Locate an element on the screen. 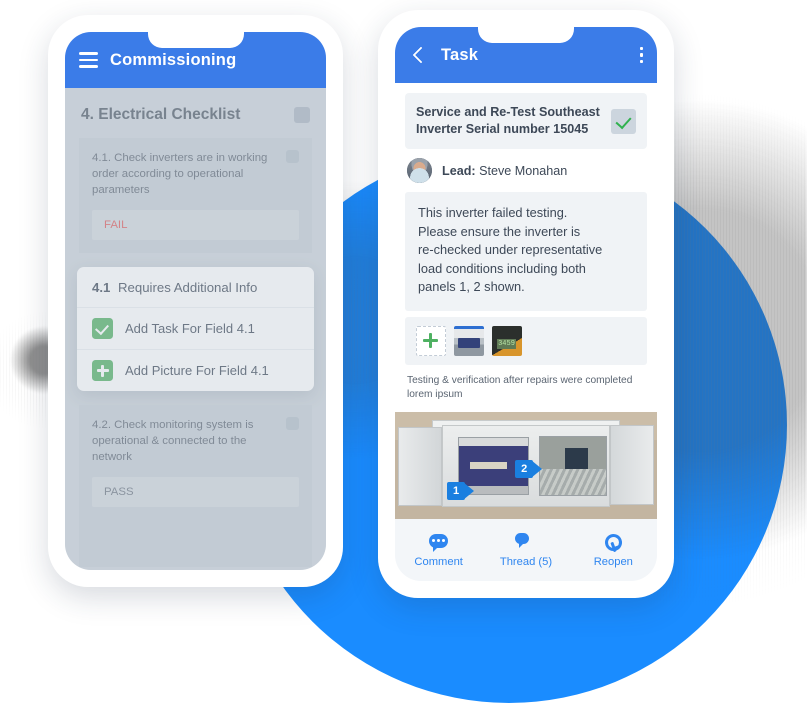 The image size is (807, 703). section-title: 4. Electrical Checklist is located at coordinates (161, 114).